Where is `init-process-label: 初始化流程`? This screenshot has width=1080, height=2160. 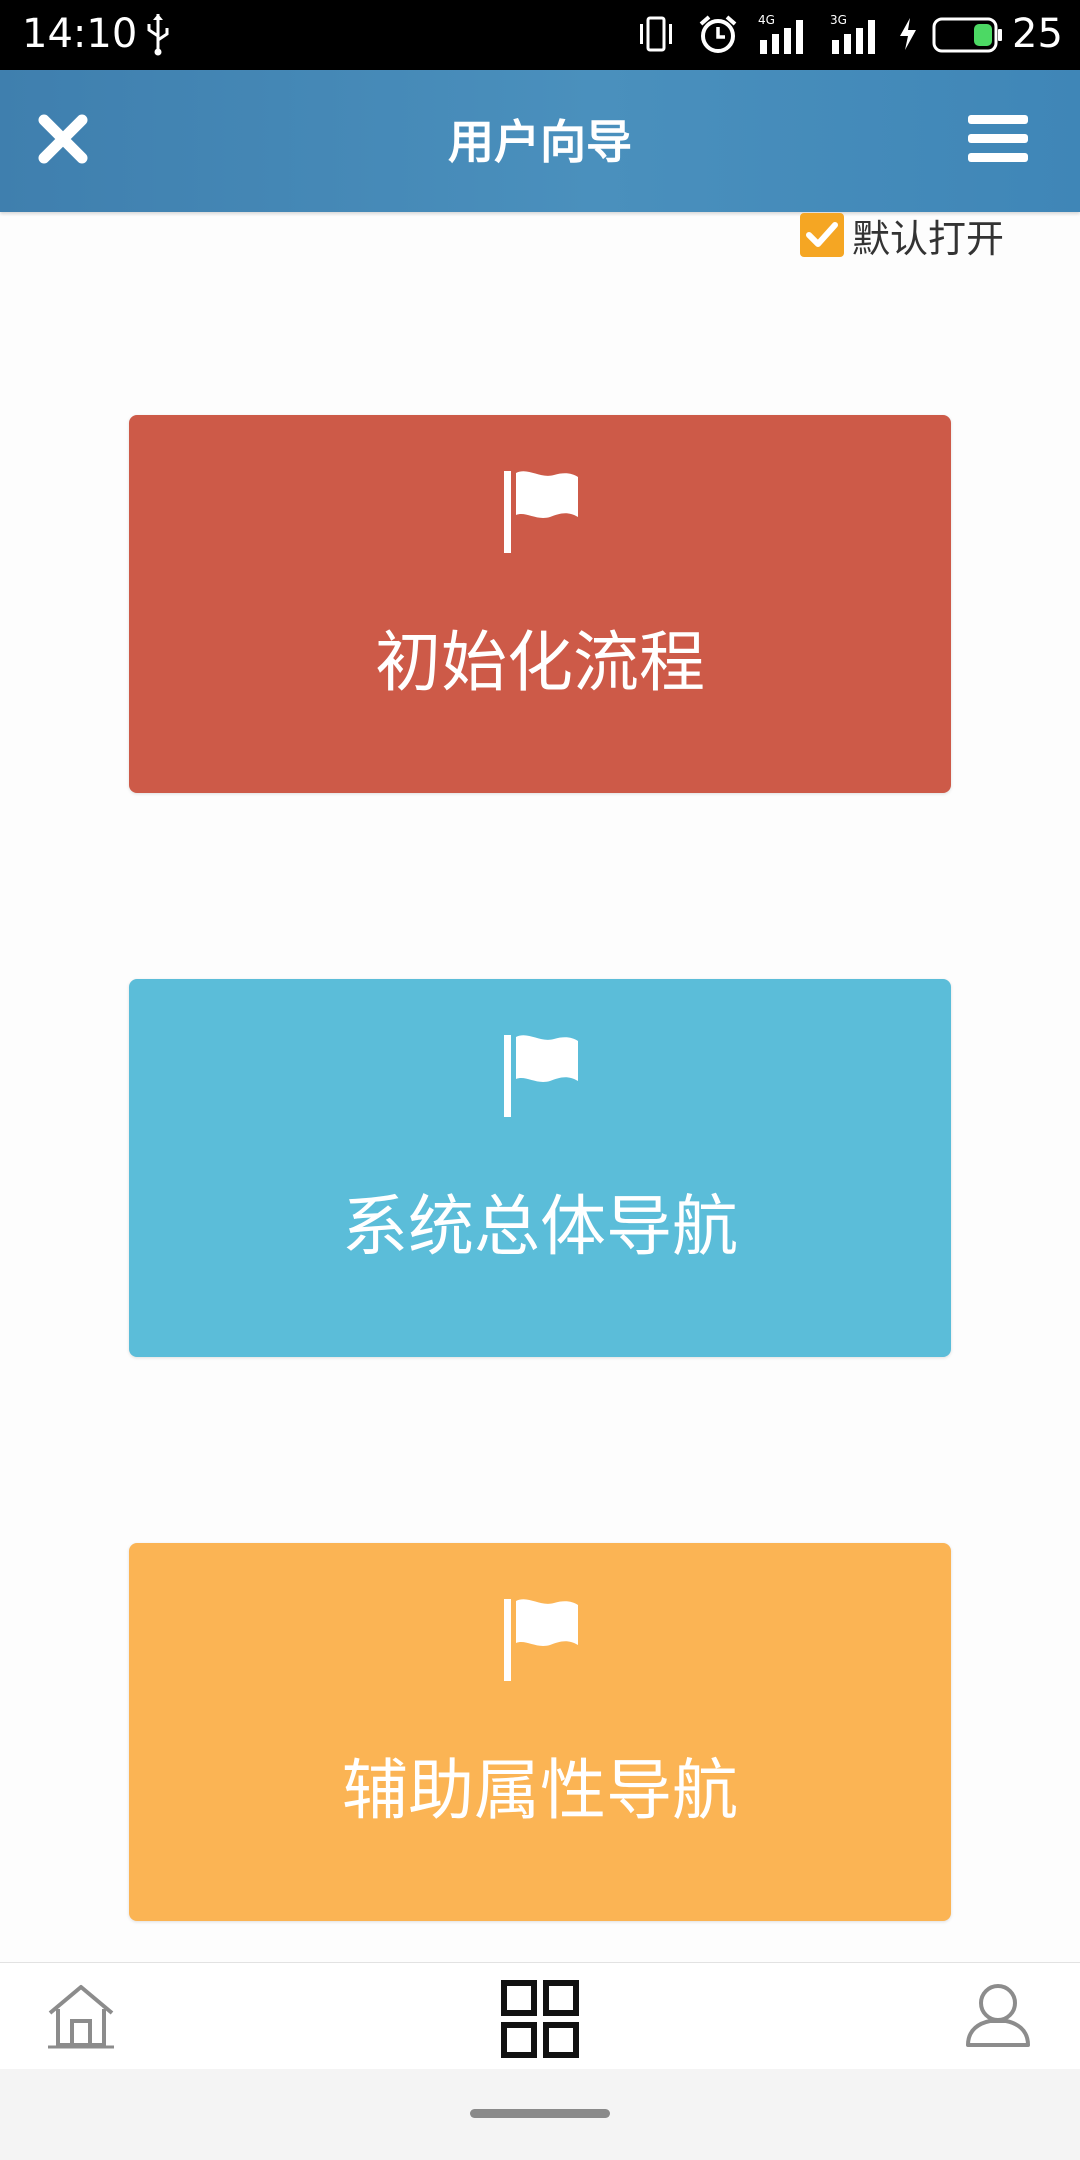 init-process-label: 初始化流程 is located at coordinates (540, 662).